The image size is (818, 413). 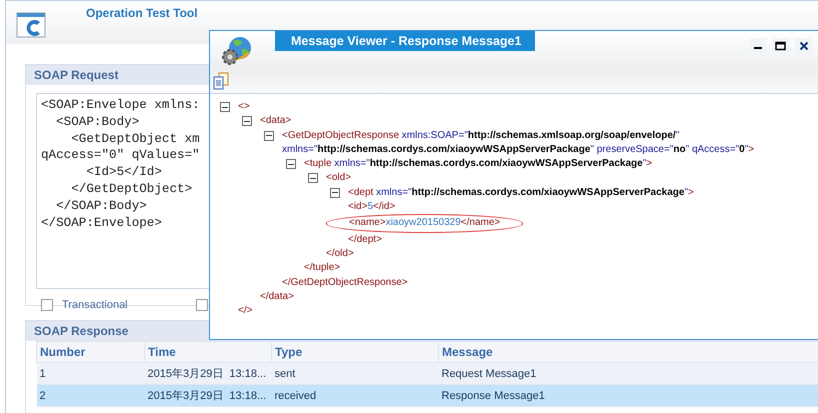 I want to click on documents-icon, so click(x=221, y=81).